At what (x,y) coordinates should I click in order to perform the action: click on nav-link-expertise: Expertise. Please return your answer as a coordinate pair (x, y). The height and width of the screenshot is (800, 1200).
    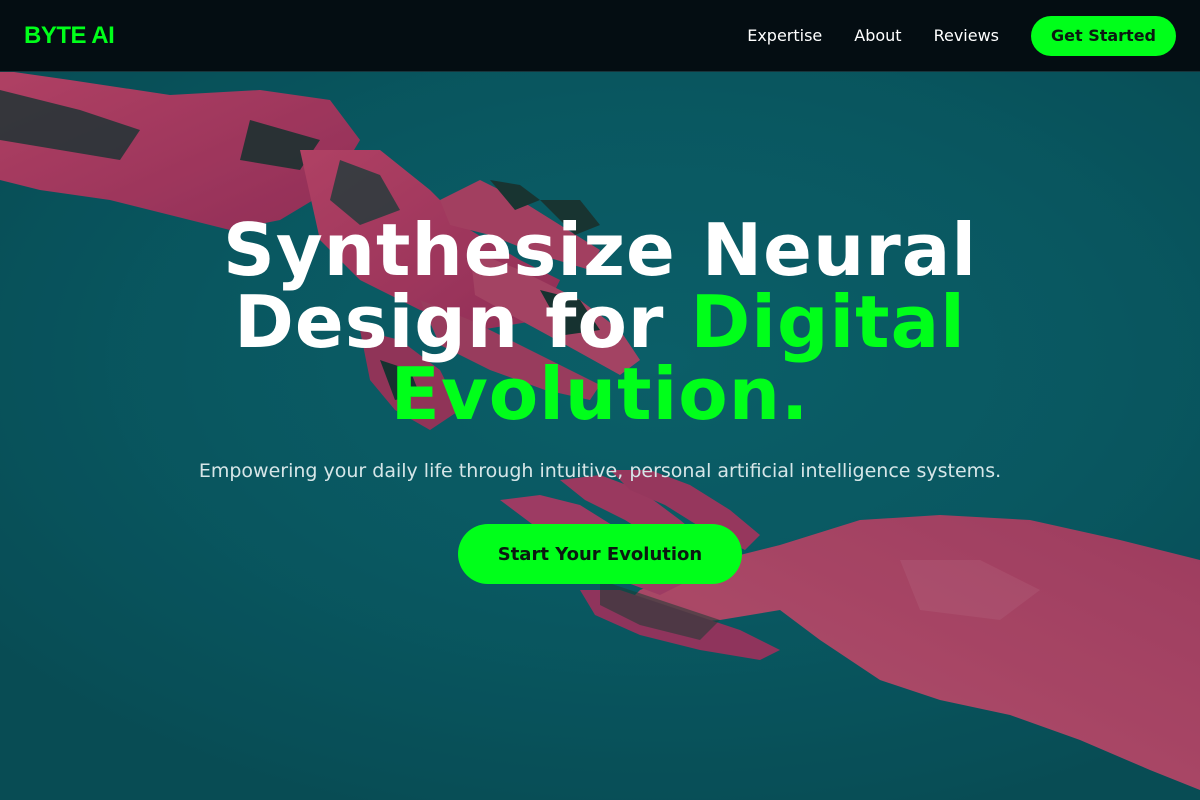
    Looking at the image, I should click on (784, 35).